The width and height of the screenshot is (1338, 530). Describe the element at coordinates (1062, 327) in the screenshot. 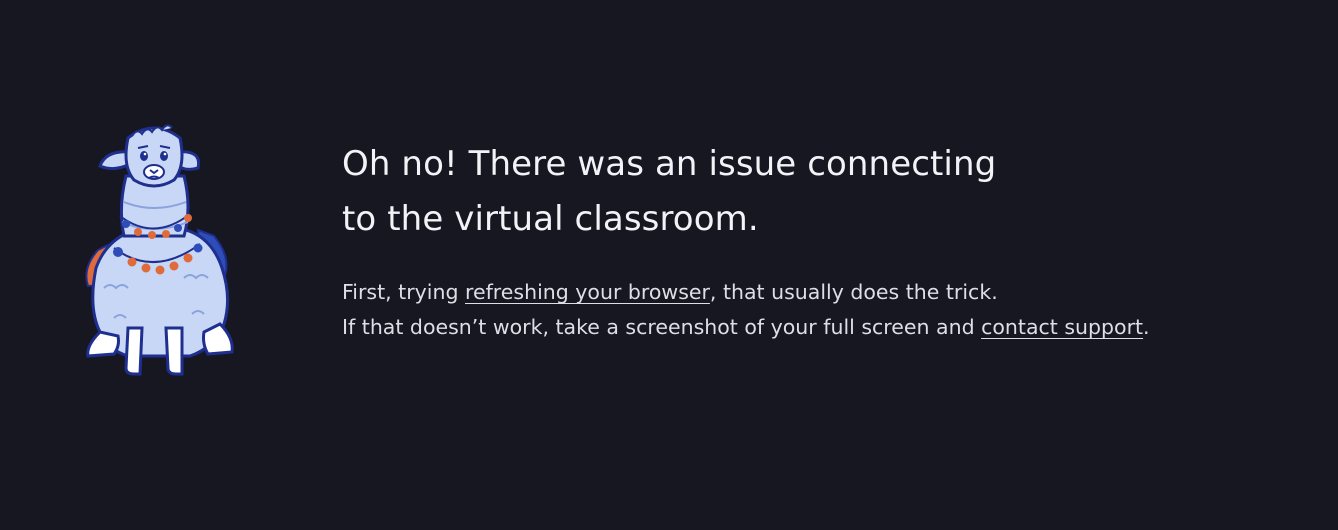

I see `contact-support-link: contact support` at that location.